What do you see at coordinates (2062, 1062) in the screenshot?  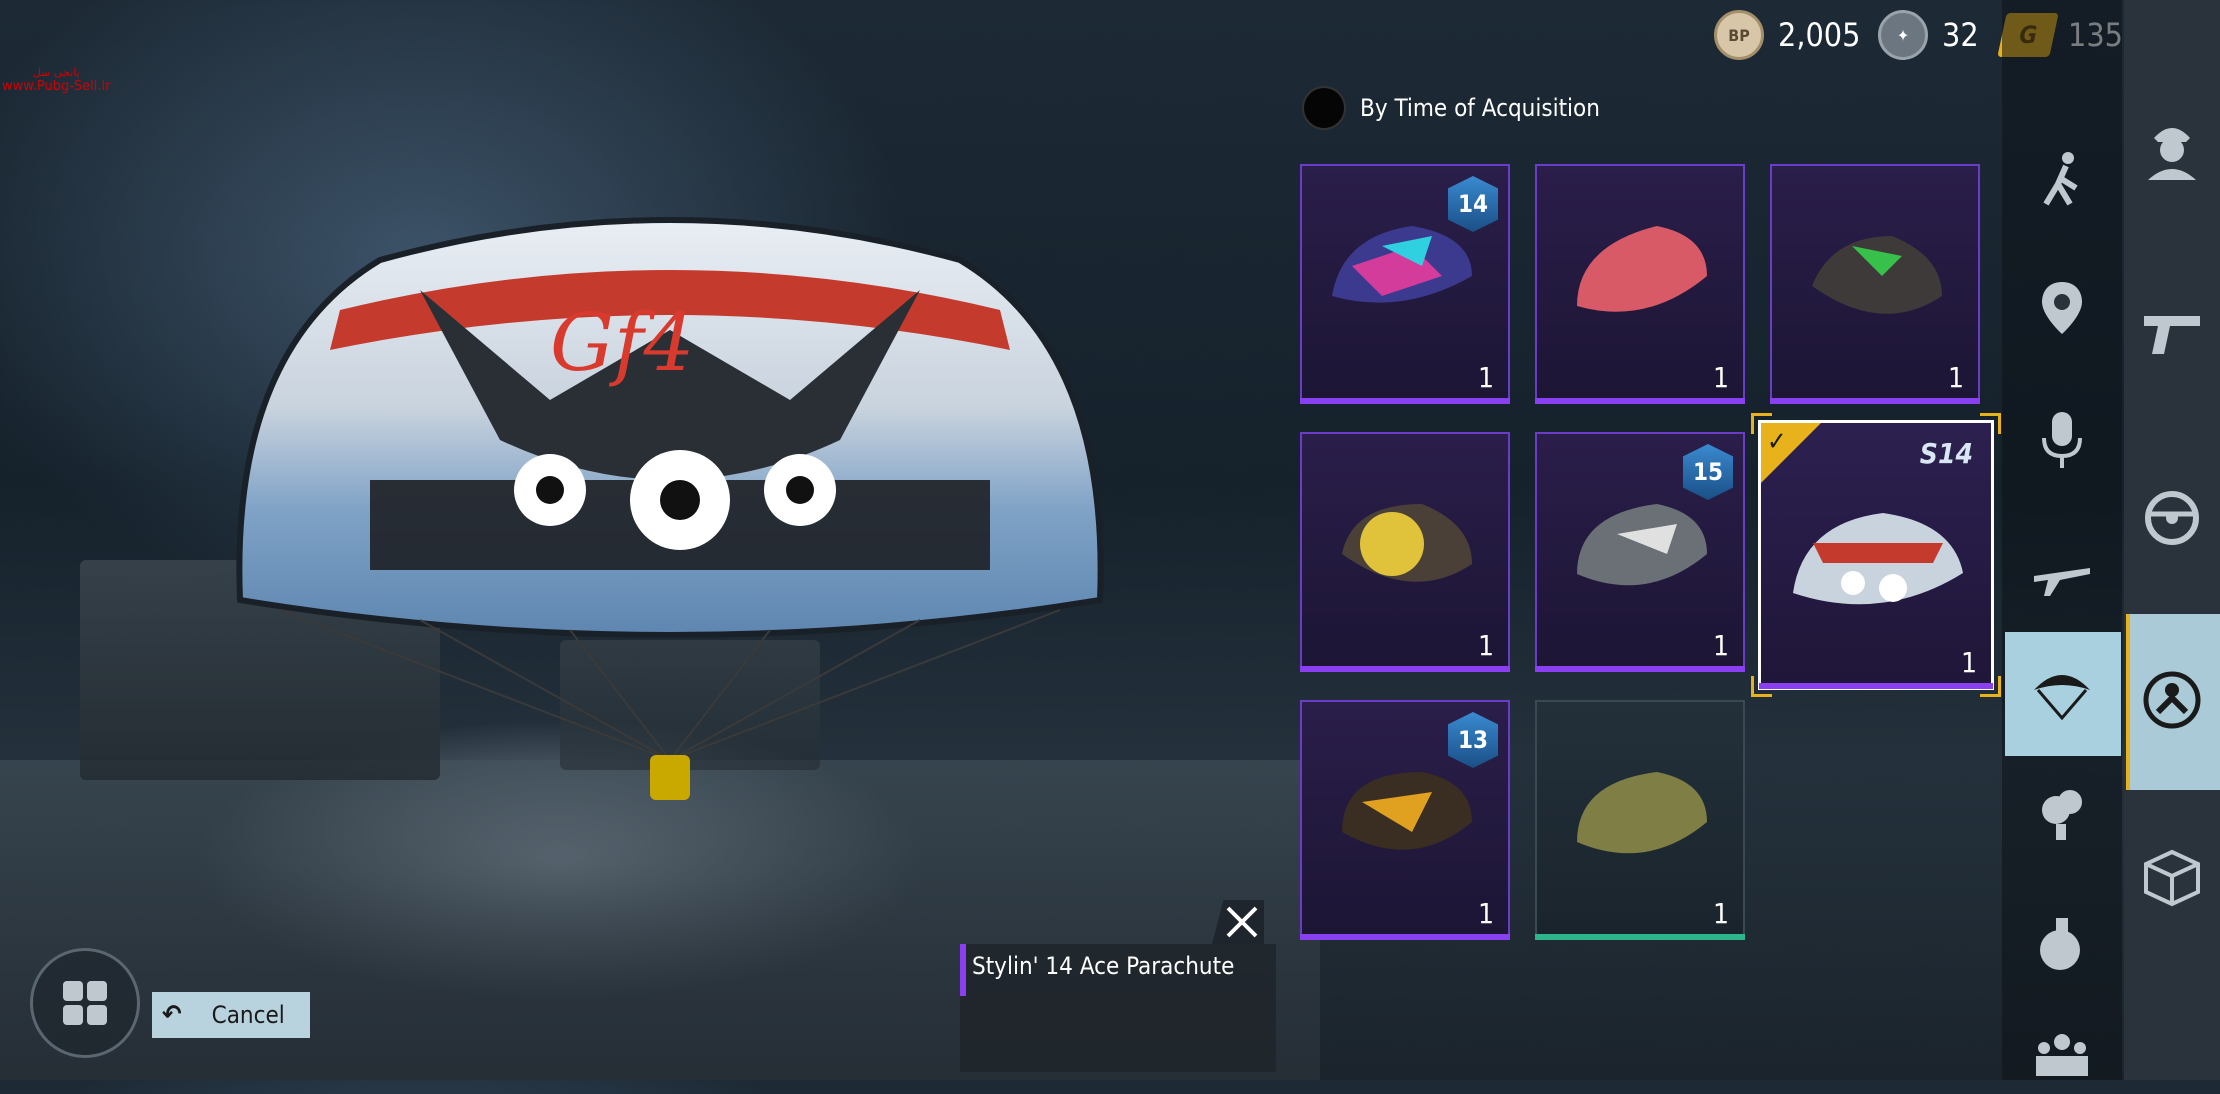 I see `team-icon` at bounding box center [2062, 1062].